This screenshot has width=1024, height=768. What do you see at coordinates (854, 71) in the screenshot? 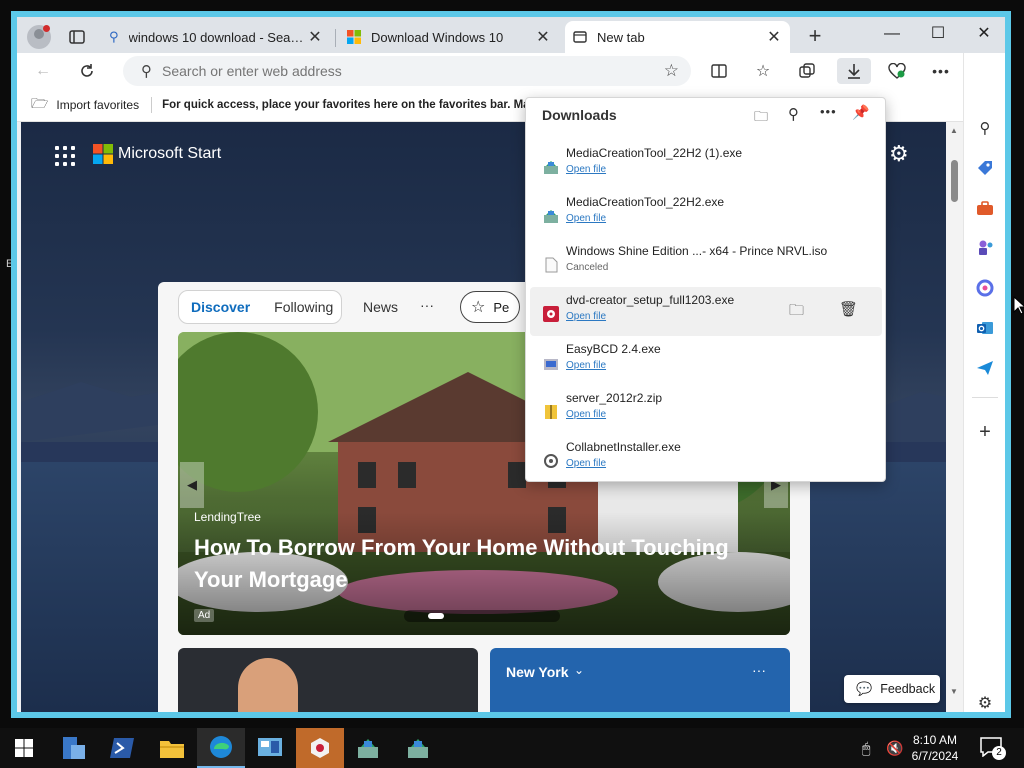
I see `downloads-button` at bounding box center [854, 71].